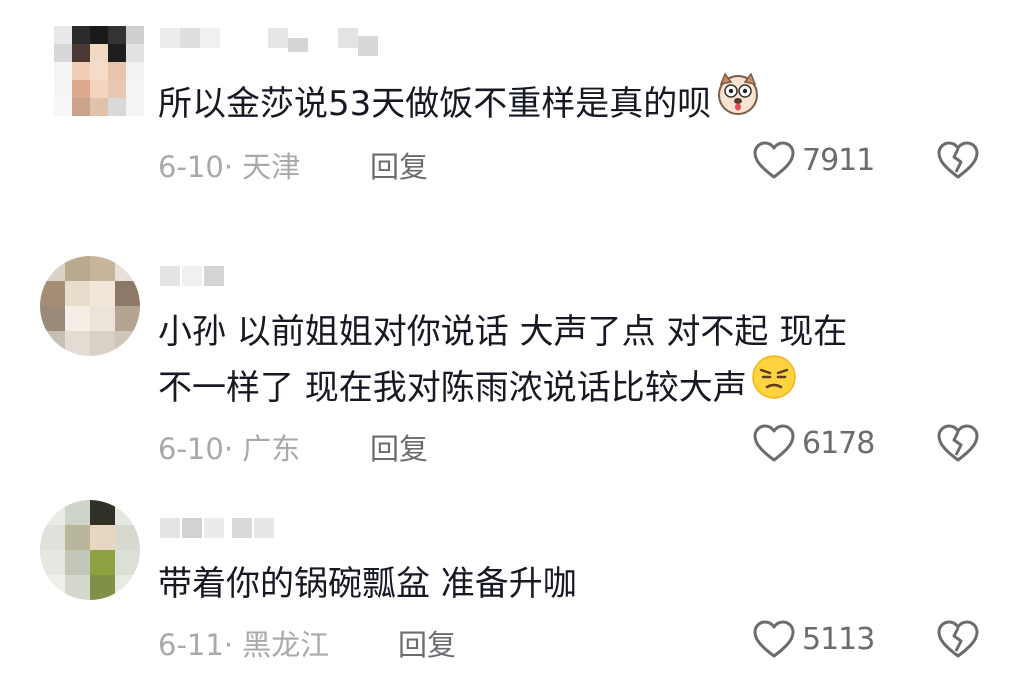 The image size is (1024, 686). I want to click on comment-text: 所以金莎说53天做饭不重样是真的呗, so click(459, 102).